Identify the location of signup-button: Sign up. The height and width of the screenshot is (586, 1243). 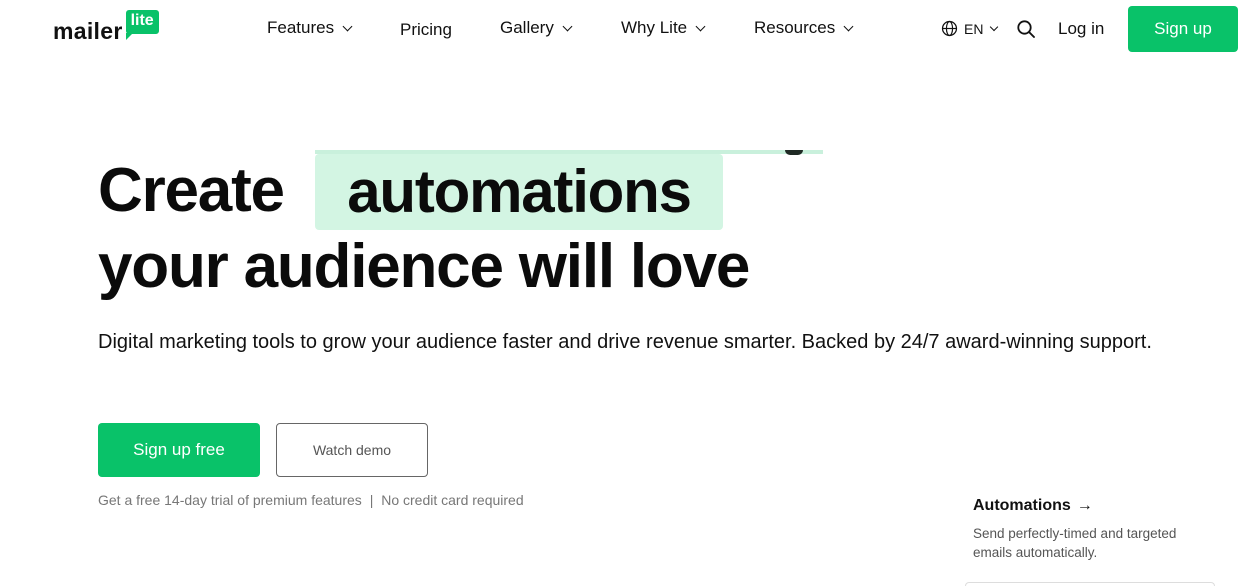
(1183, 29).